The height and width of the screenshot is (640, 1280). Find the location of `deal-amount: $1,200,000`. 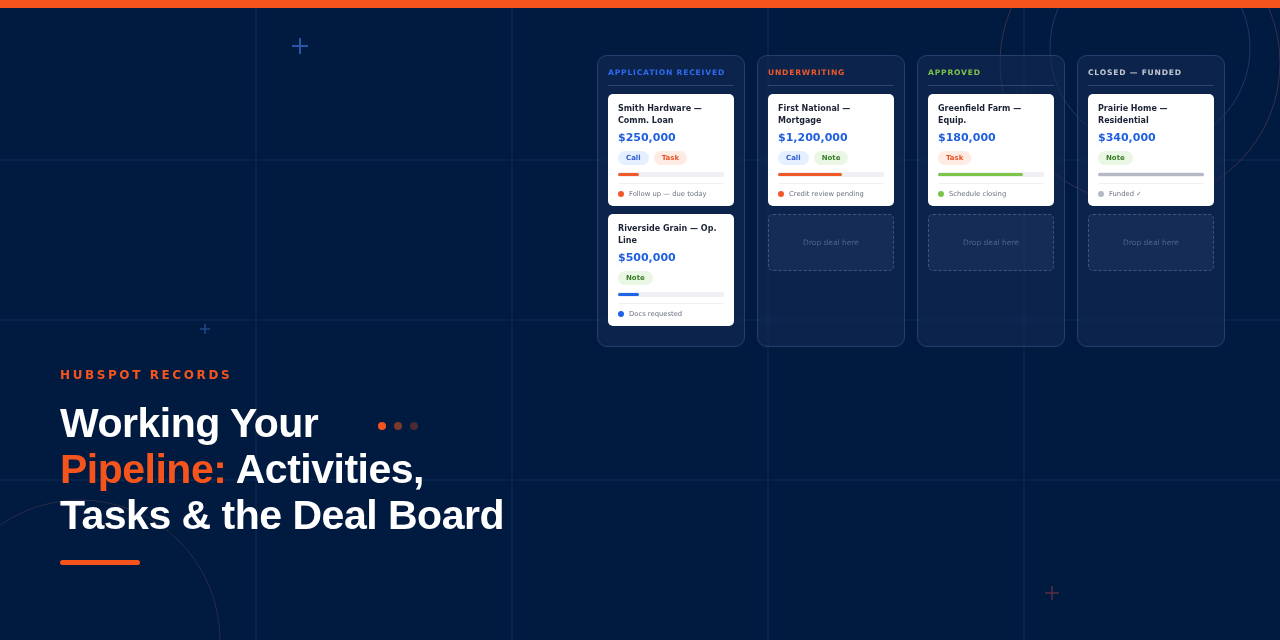

deal-amount: $1,200,000 is located at coordinates (813, 137).